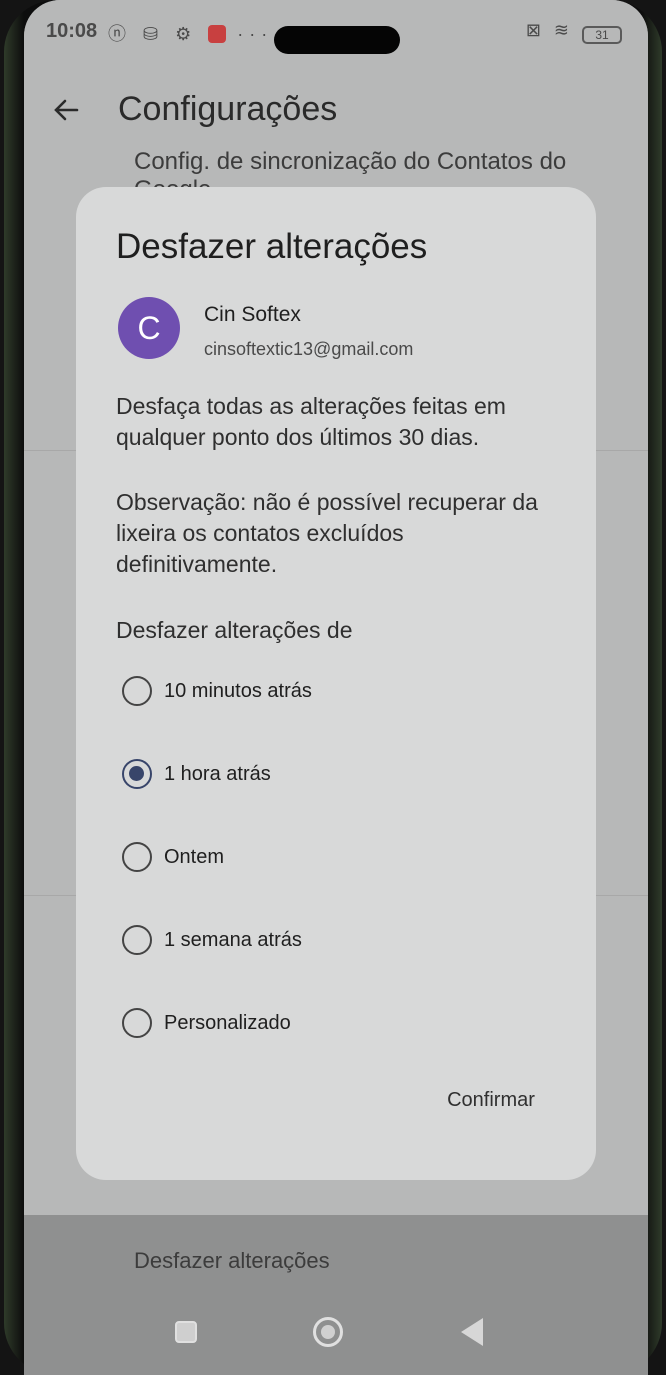 This screenshot has width=666, height=1375. I want to click on radio-label: 1 semana atrás, so click(233, 939).